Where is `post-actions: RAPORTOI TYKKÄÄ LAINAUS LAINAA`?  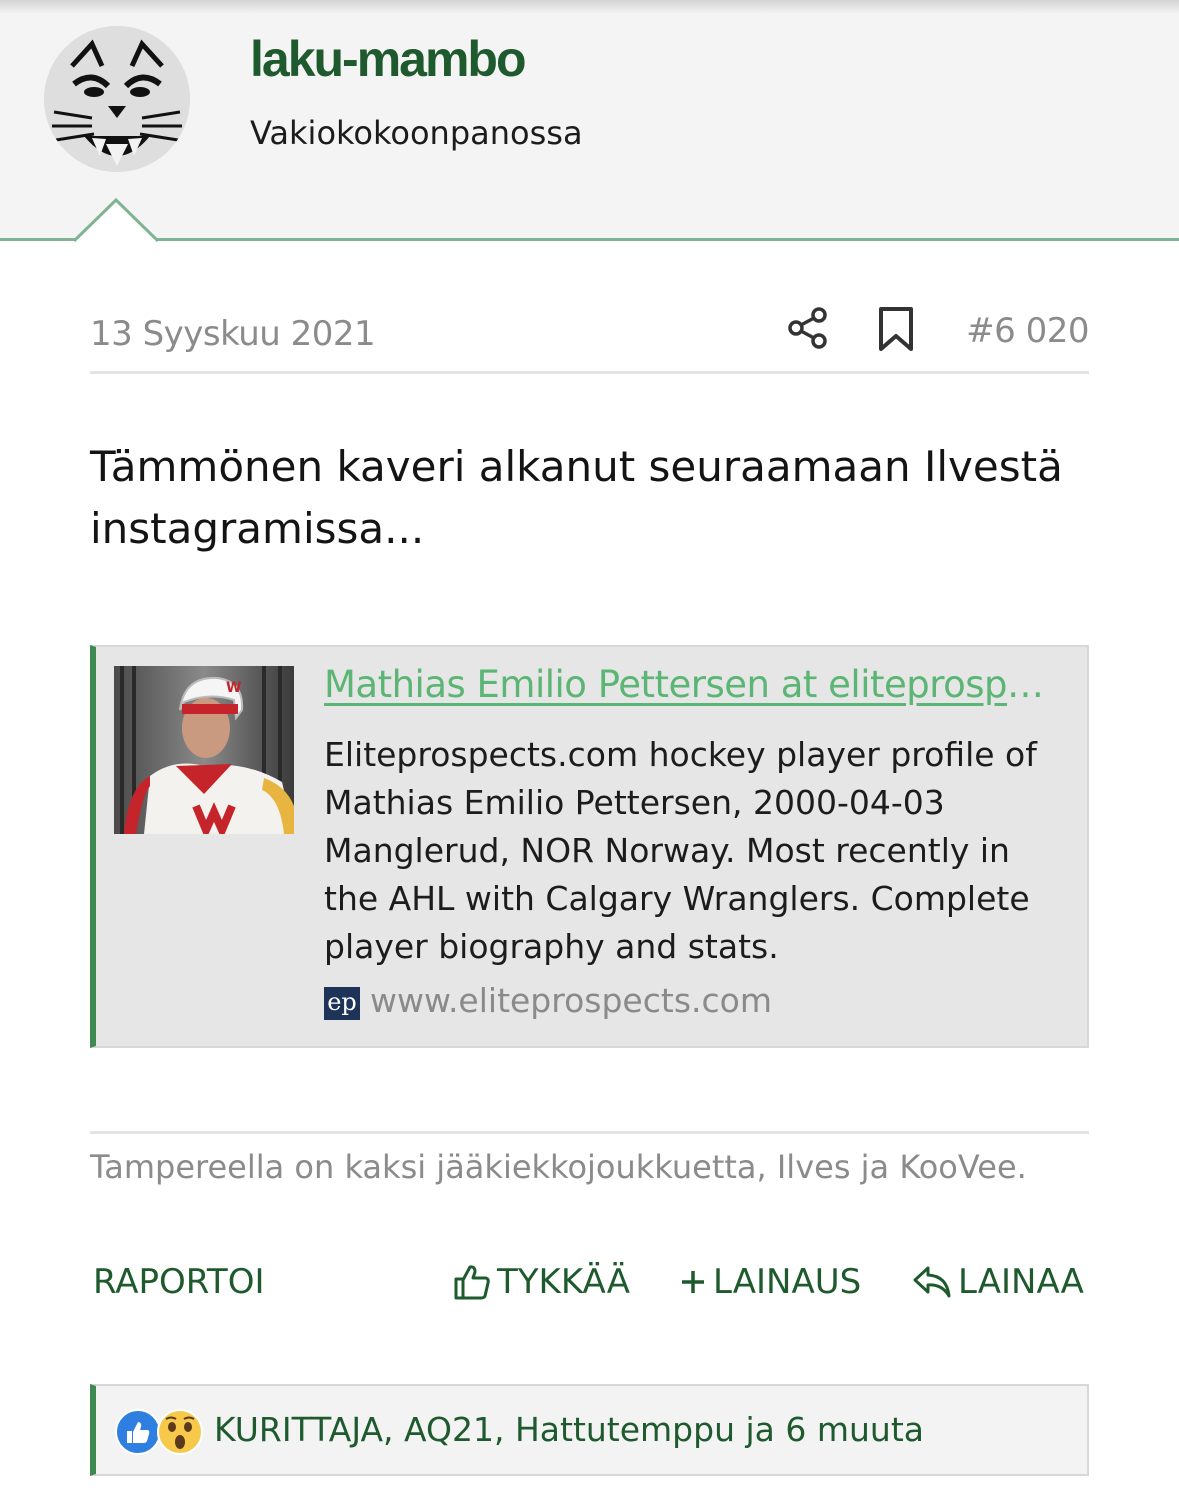 post-actions: RAPORTOI TYKKÄÄ LAINAUS LAINAA is located at coordinates (589, 1287).